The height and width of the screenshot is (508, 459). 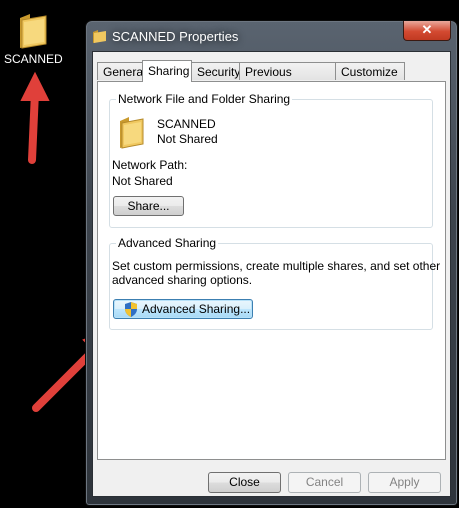 What do you see at coordinates (175, 36) in the screenshot?
I see `window-title: SCANNED Properties` at bounding box center [175, 36].